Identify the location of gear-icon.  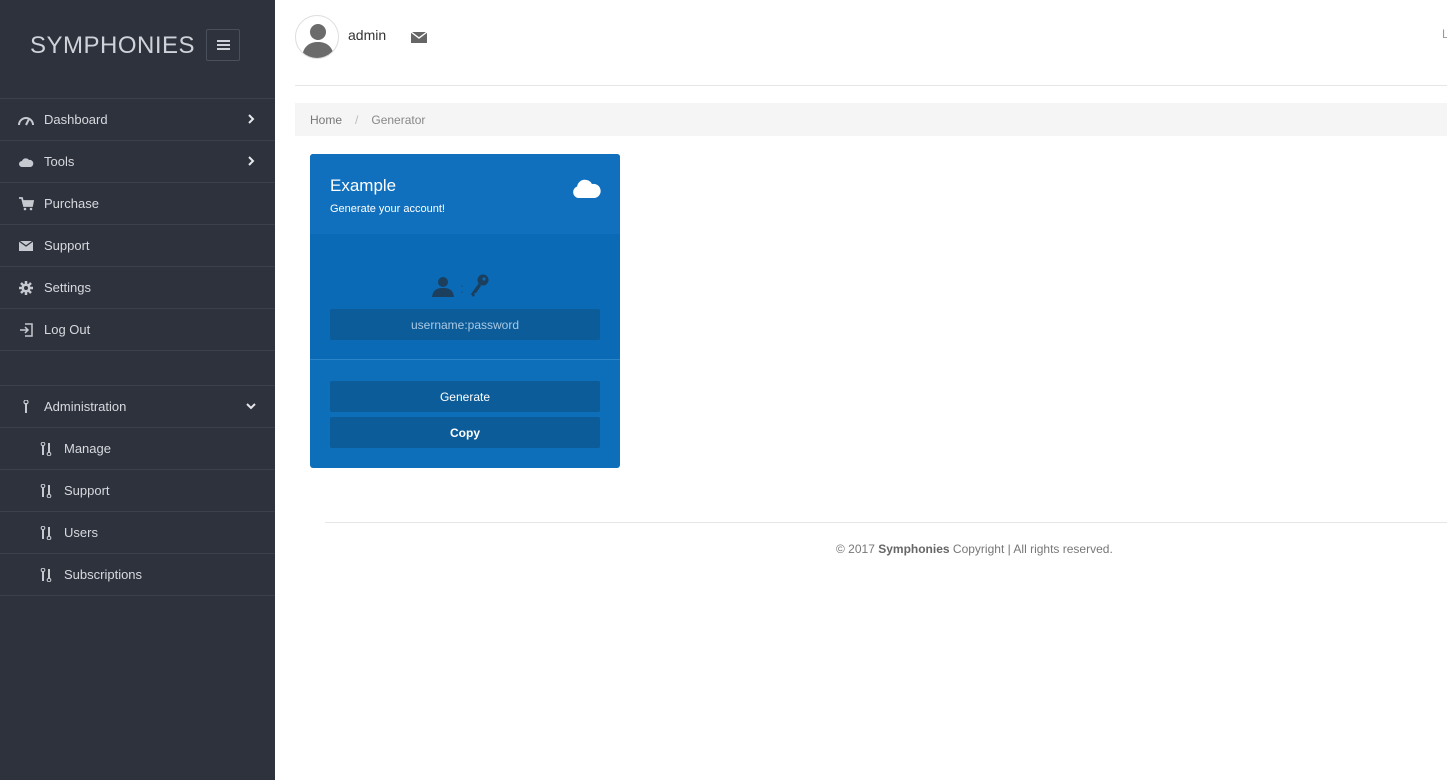
(26, 288).